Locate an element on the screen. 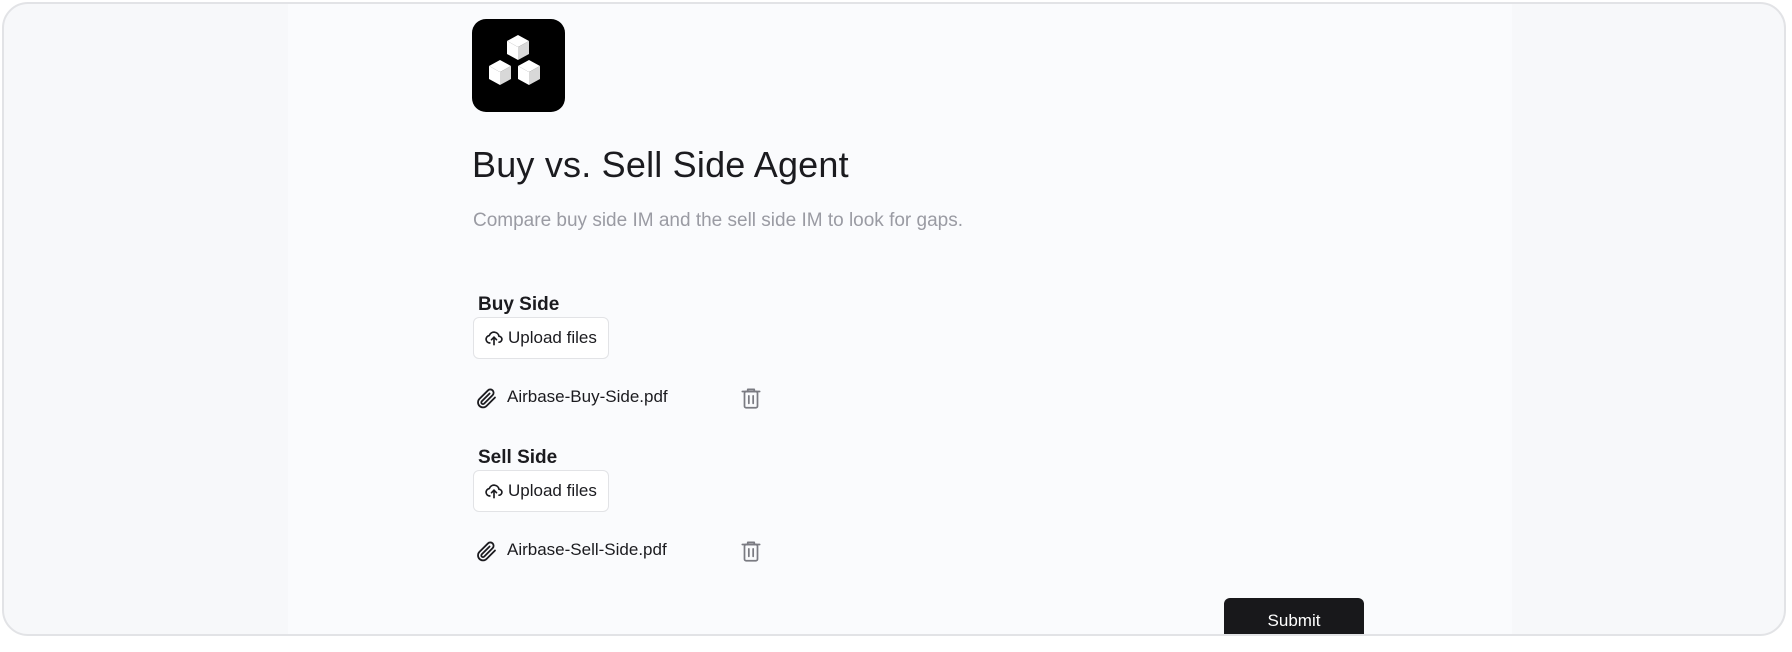  buy-side-file-row: Airbase-Buy-Side.pdf is located at coordinates (624, 398).